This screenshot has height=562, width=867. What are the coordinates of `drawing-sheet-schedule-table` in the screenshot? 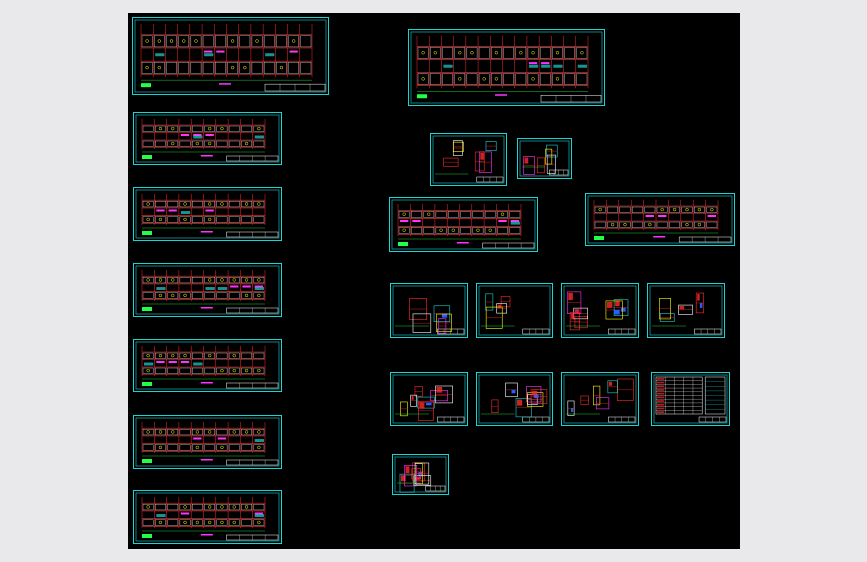 It's located at (690, 399).